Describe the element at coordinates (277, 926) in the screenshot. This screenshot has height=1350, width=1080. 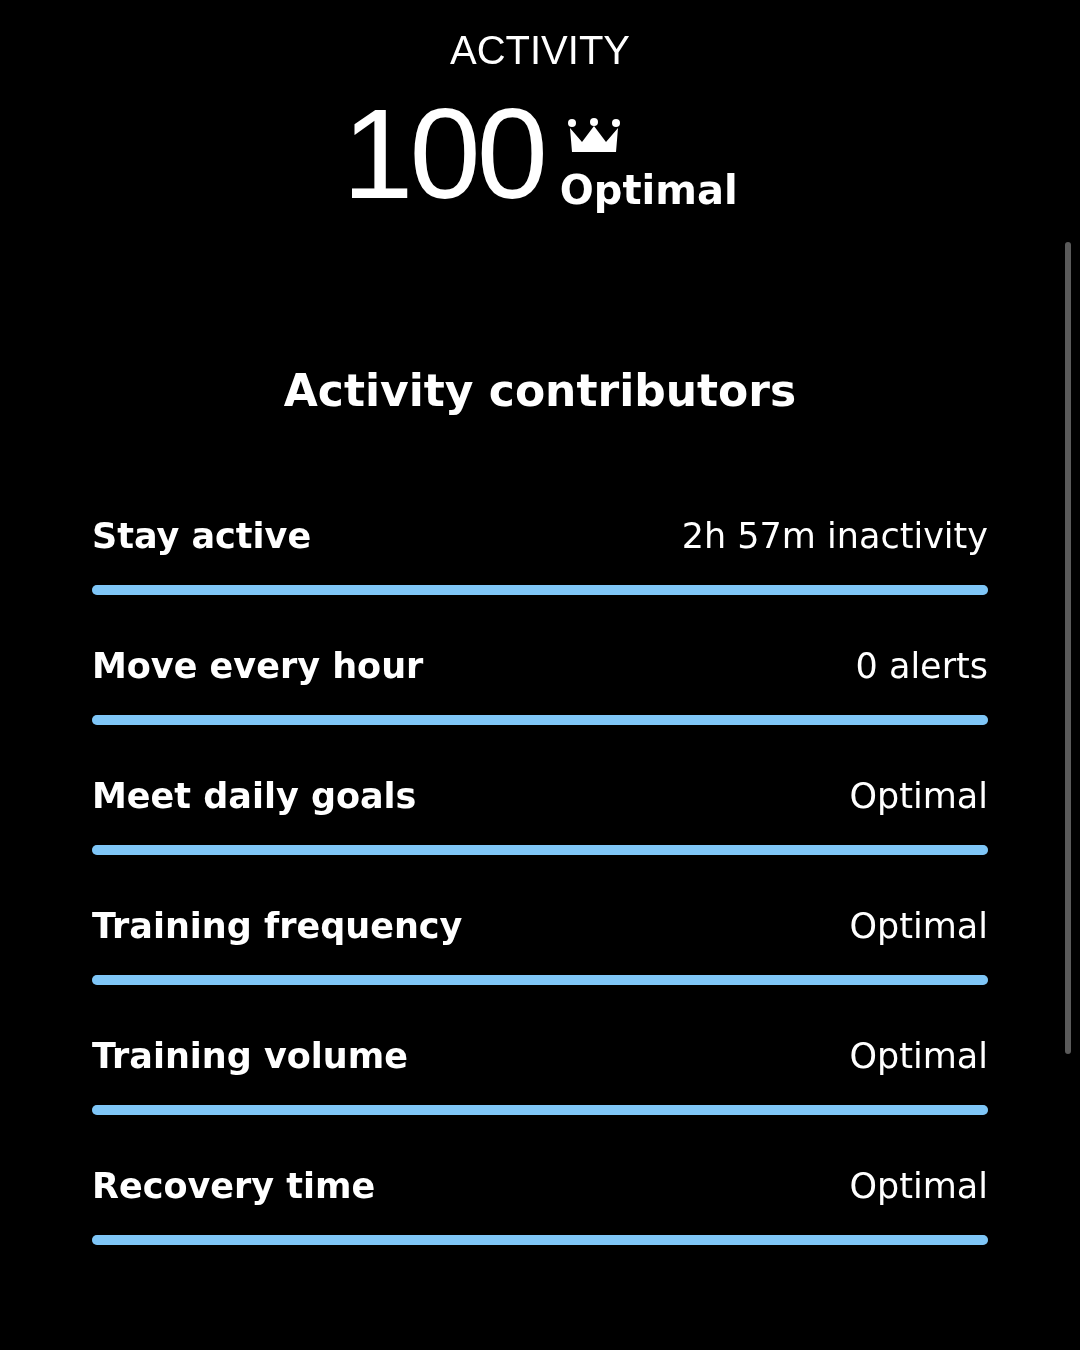
I see `contributor-name: Training frequency` at that location.